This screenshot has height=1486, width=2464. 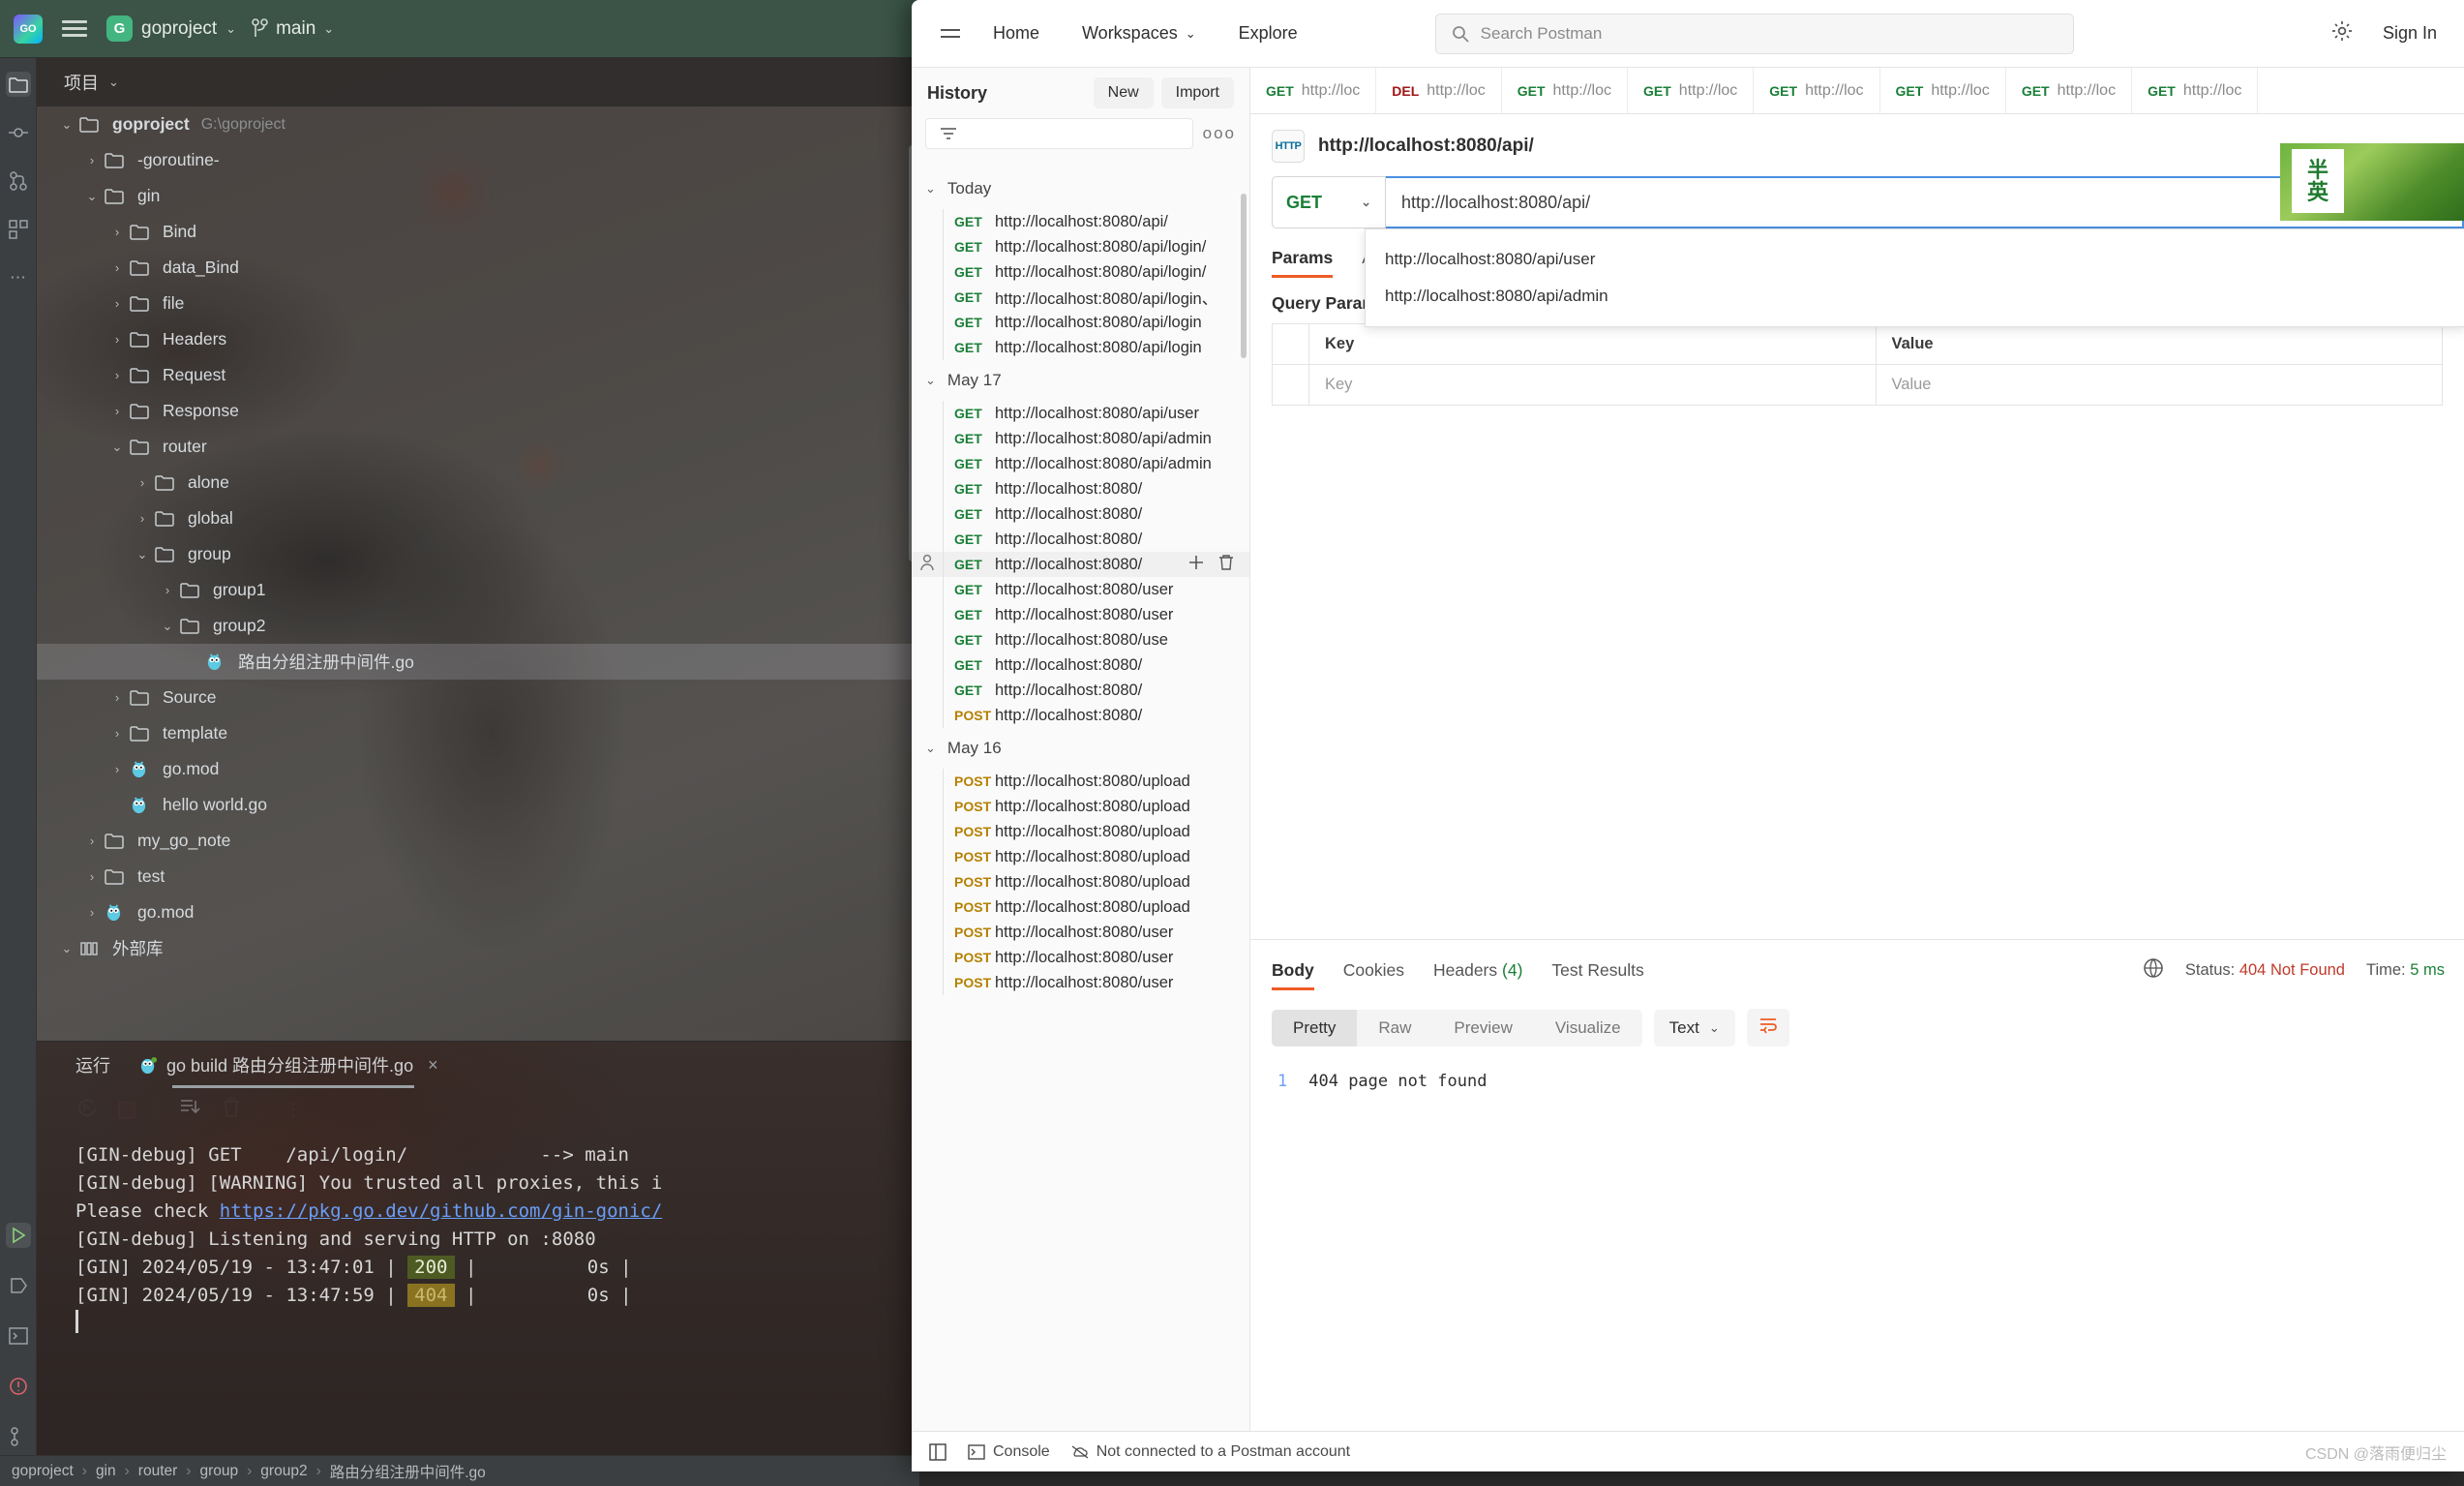 I want to click on wrap-lines-icon, so click(x=1767, y=1028).